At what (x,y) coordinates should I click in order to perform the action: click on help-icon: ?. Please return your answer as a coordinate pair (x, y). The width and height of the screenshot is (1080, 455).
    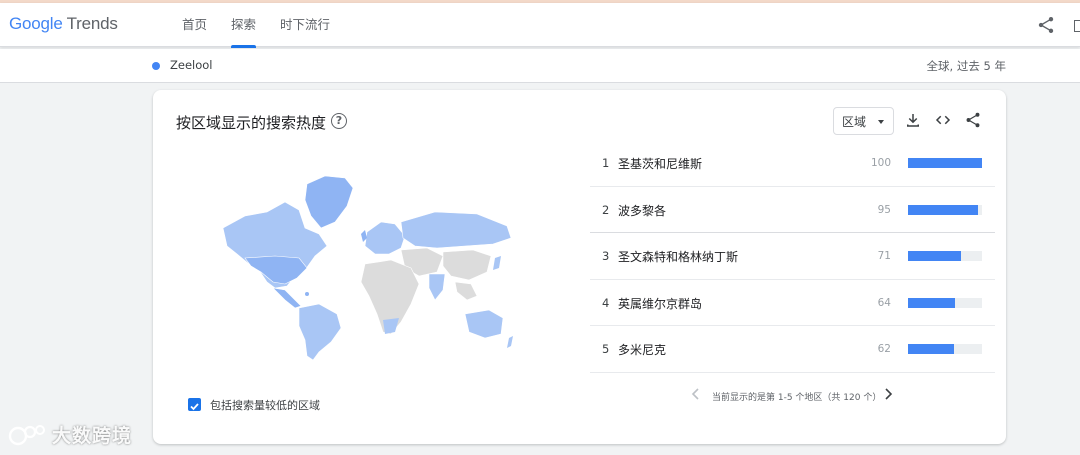
    Looking at the image, I should click on (339, 121).